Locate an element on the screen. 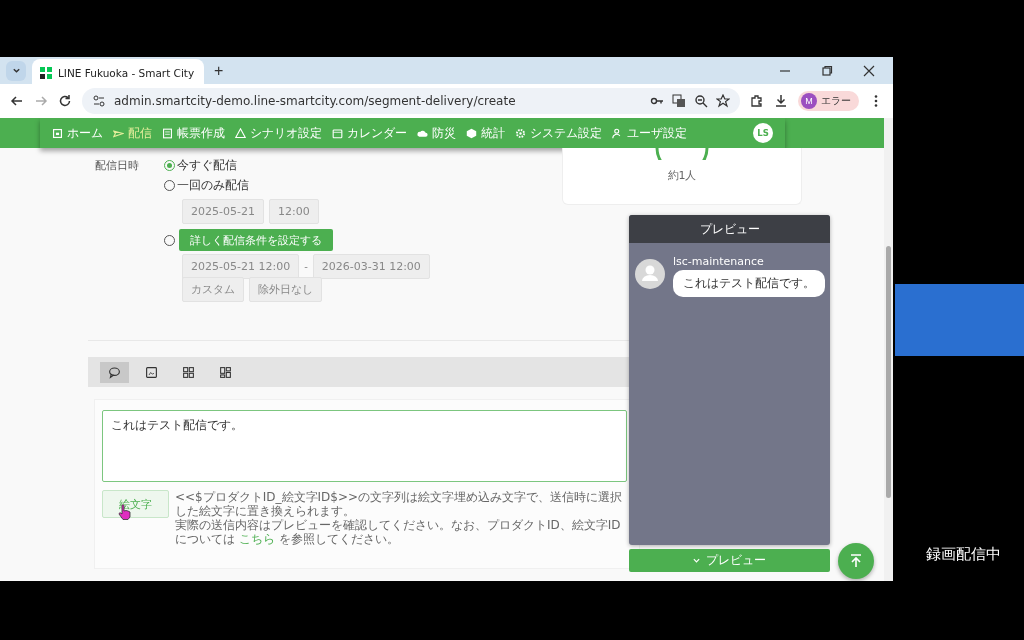  new-tab-button: + is located at coordinates (219, 70).